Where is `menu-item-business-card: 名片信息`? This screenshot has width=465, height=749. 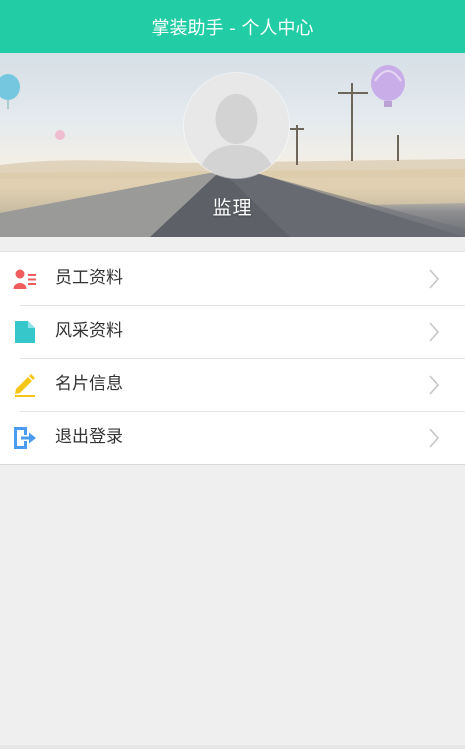 menu-item-business-card: 名片信息 is located at coordinates (232, 384).